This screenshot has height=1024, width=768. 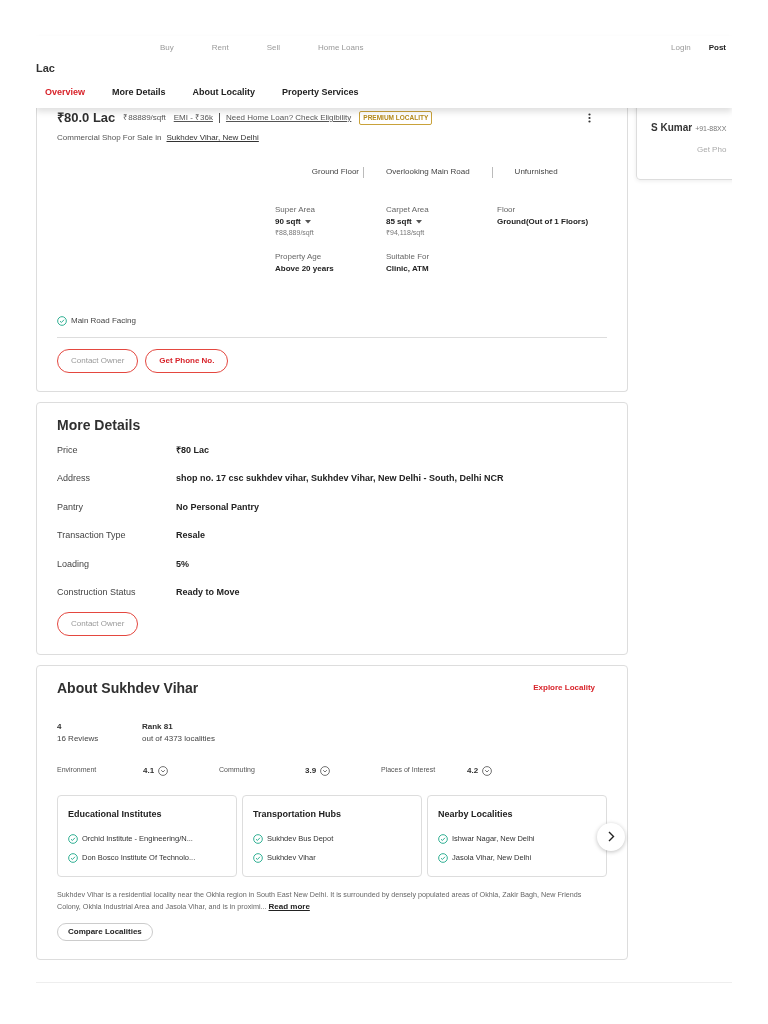 What do you see at coordinates (212, 138) in the screenshot?
I see `locality-link: Sukhdev Vihar, New Delhi` at bounding box center [212, 138].